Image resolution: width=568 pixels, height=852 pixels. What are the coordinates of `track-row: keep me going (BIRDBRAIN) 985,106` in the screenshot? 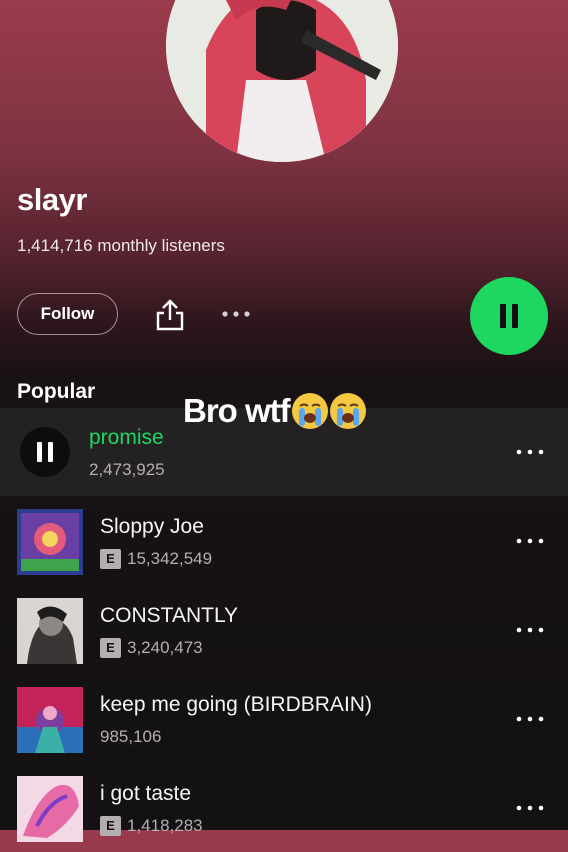 It's located at (284, 719).